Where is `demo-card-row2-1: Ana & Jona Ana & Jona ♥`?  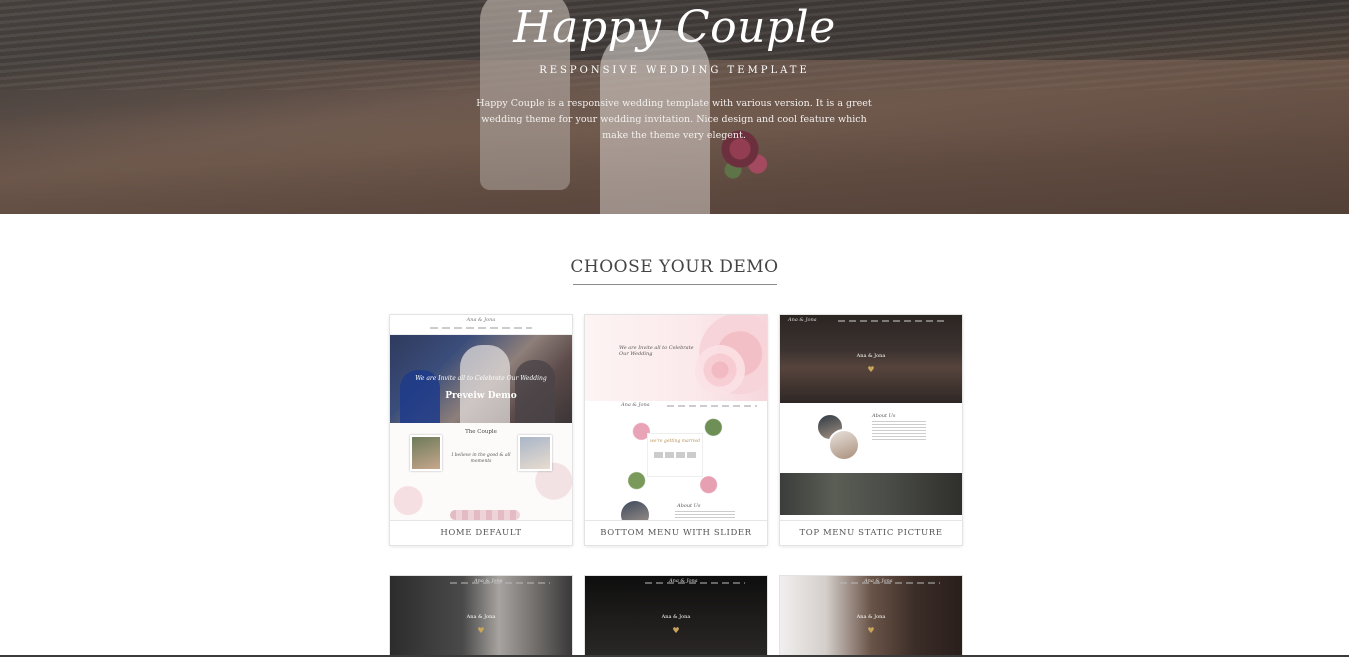
demo-card-row2-1: Ana & Jona Ana & Jona ♥ is located at coordinates (481, 616).